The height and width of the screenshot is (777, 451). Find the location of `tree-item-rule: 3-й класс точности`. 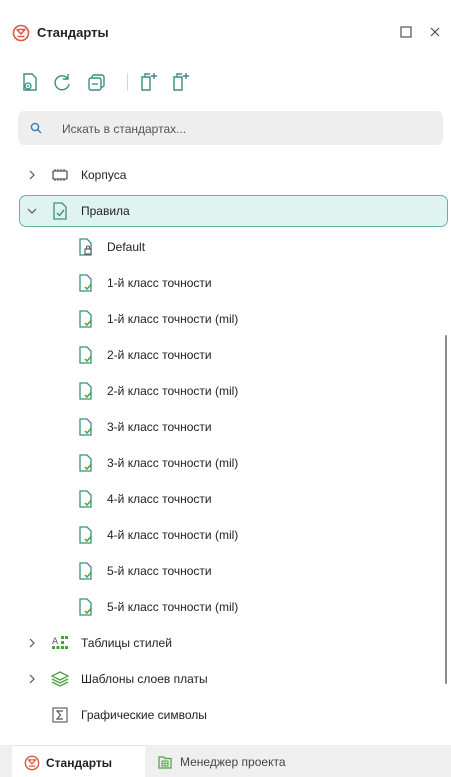

tree-item-rule: 3-й класс точности is located at coordinates (220, 427).